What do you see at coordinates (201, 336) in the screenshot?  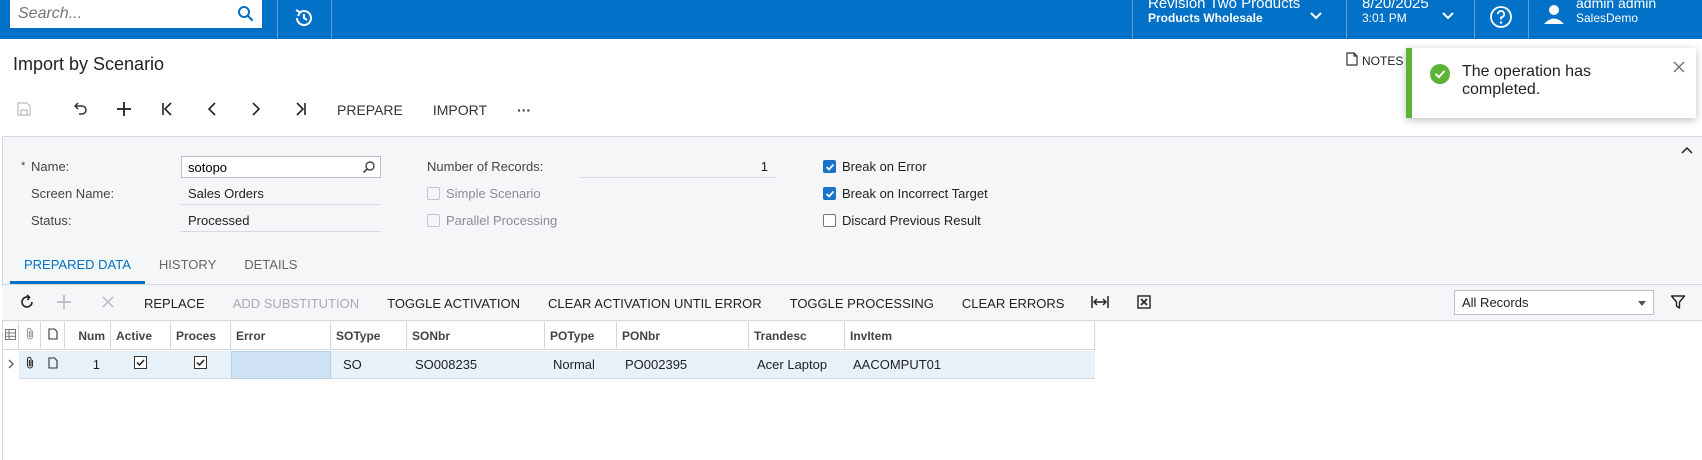 I see `column-header-processed: Proces` at bounding box center [201, 336].